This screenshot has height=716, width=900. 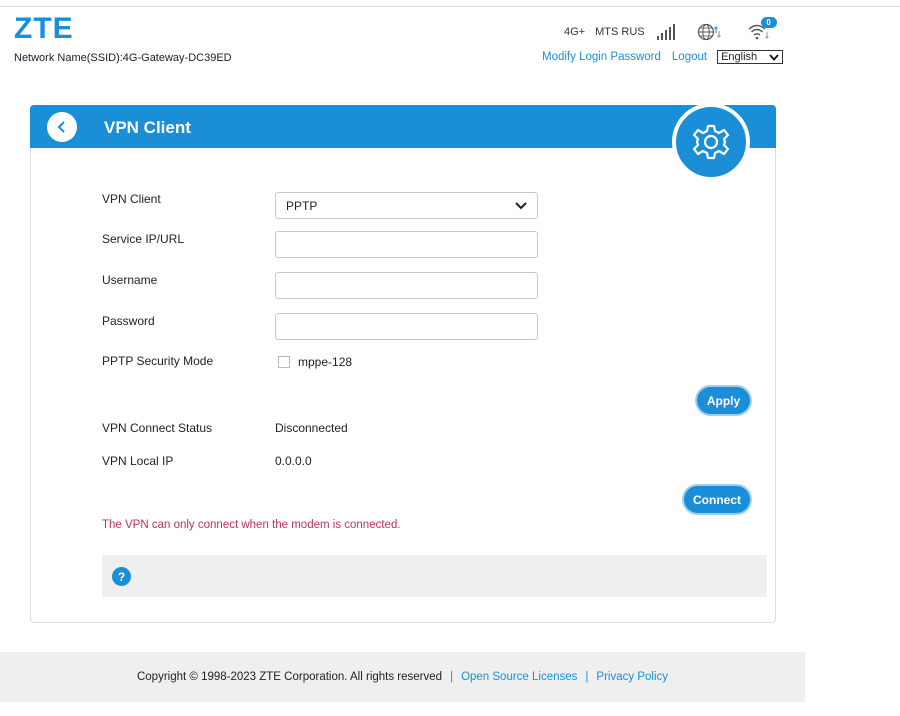 What do you see at coordinates (158, 361) in the screenshot?
I see `pptp-security-mode-label: PPTP Security Mode` at bounding box center [158, 361].